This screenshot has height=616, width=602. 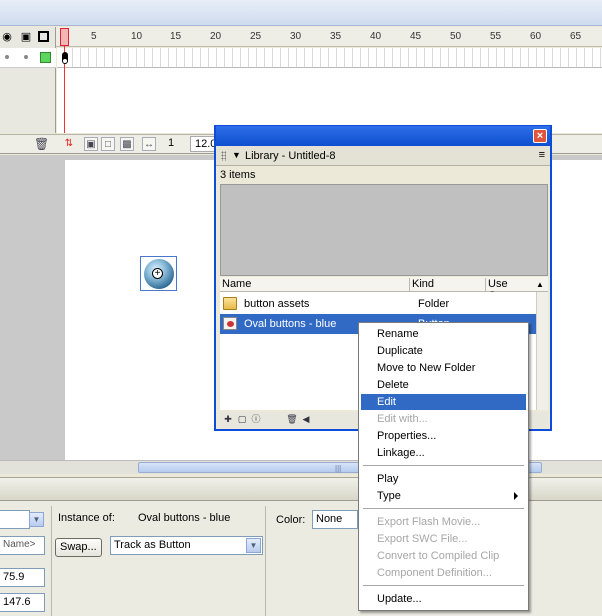 I want to click on frame-number: 55, so click(x=496, y=36).